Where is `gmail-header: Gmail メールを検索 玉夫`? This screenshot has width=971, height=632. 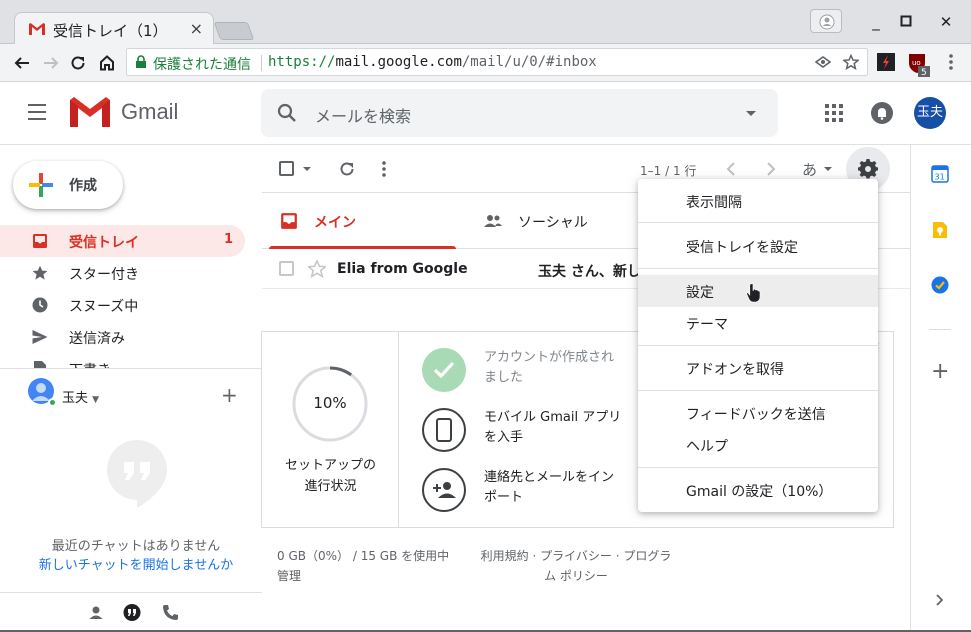
gmail-header: Gmail メールを検索 玉夫 is located at coordinates (485, 113).